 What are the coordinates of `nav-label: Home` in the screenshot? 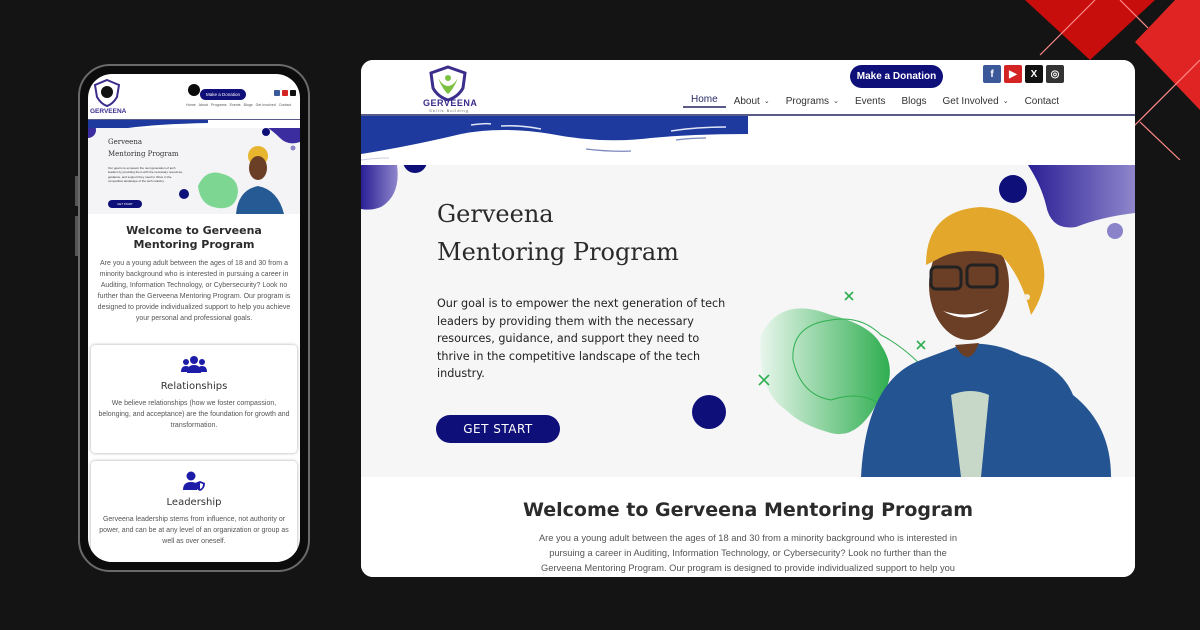 It's located at (704, 99).